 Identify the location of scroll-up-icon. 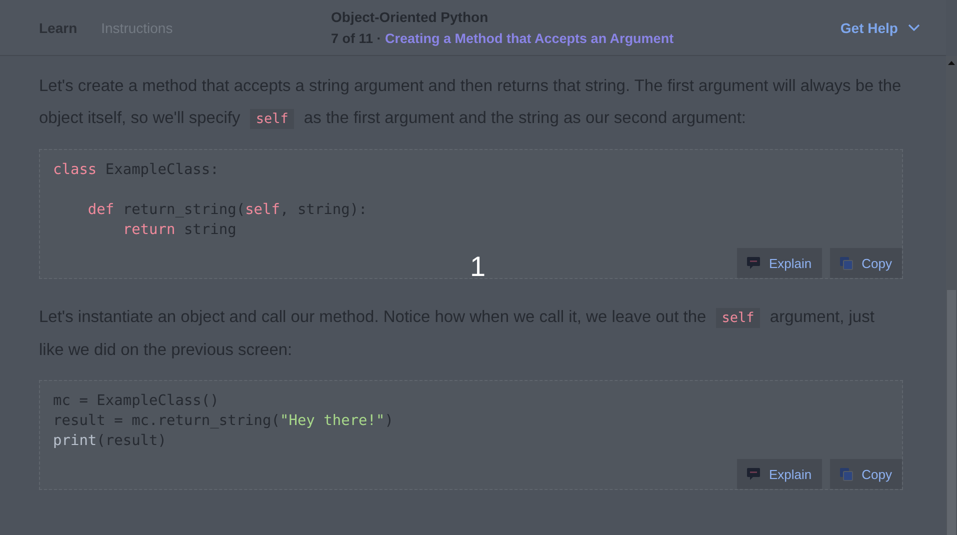
(951, 63).